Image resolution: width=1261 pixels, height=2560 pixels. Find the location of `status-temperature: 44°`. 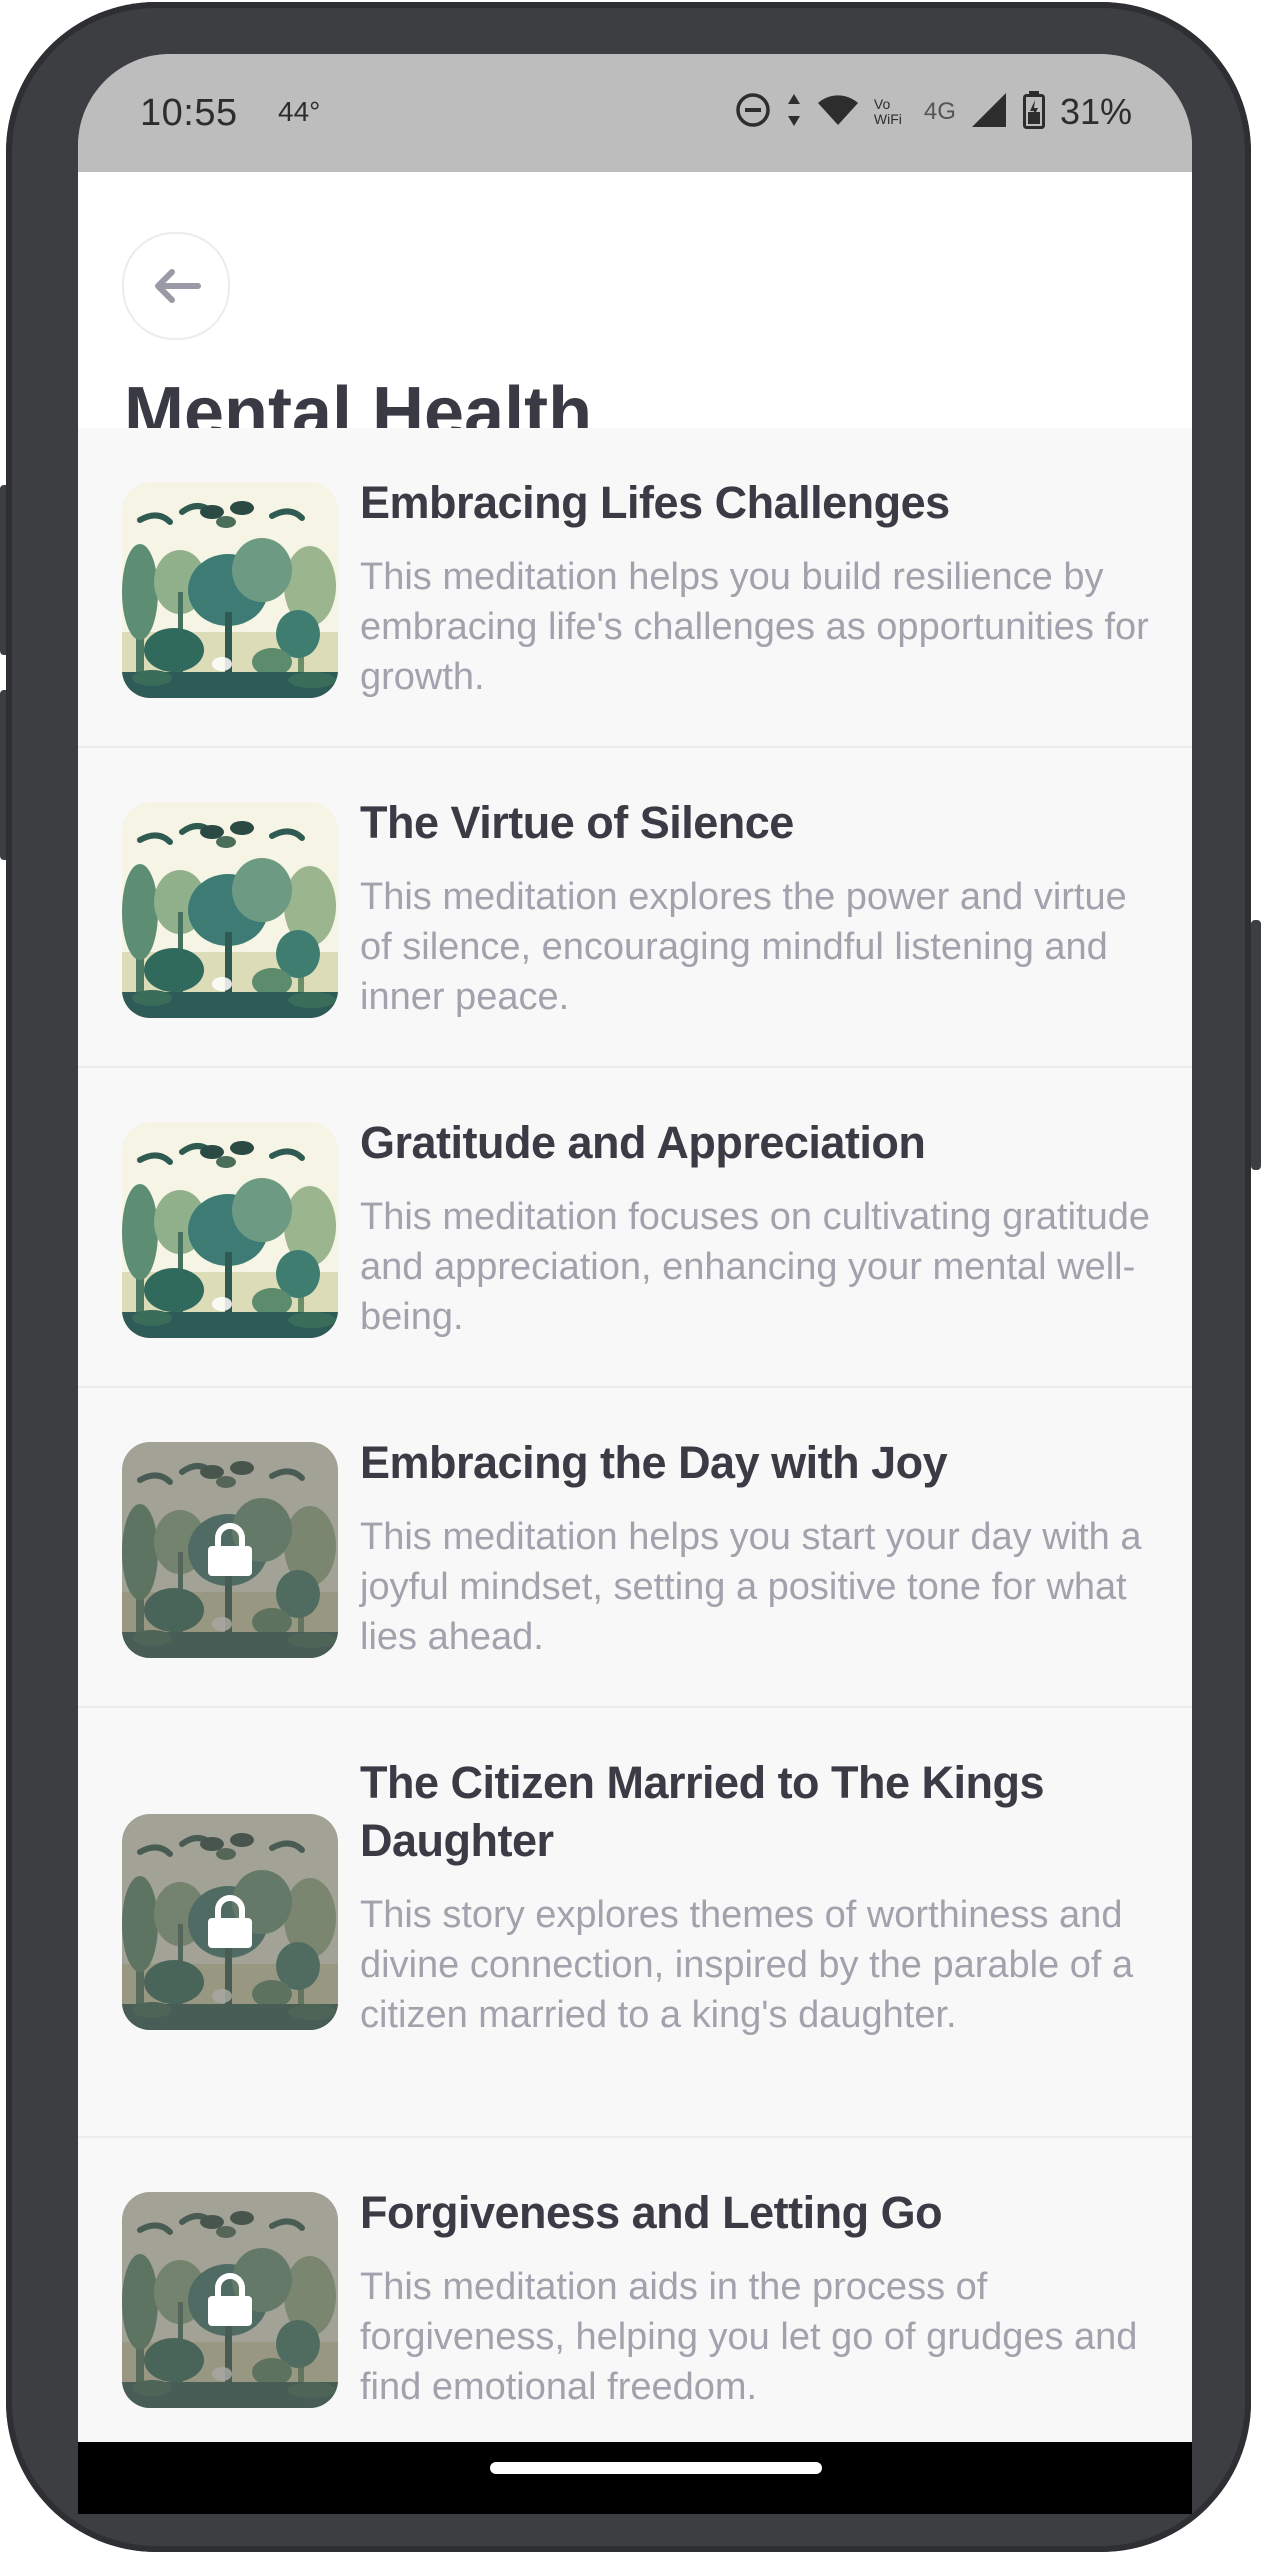

status-temperature: 44° is located at coordinates (299, 111).